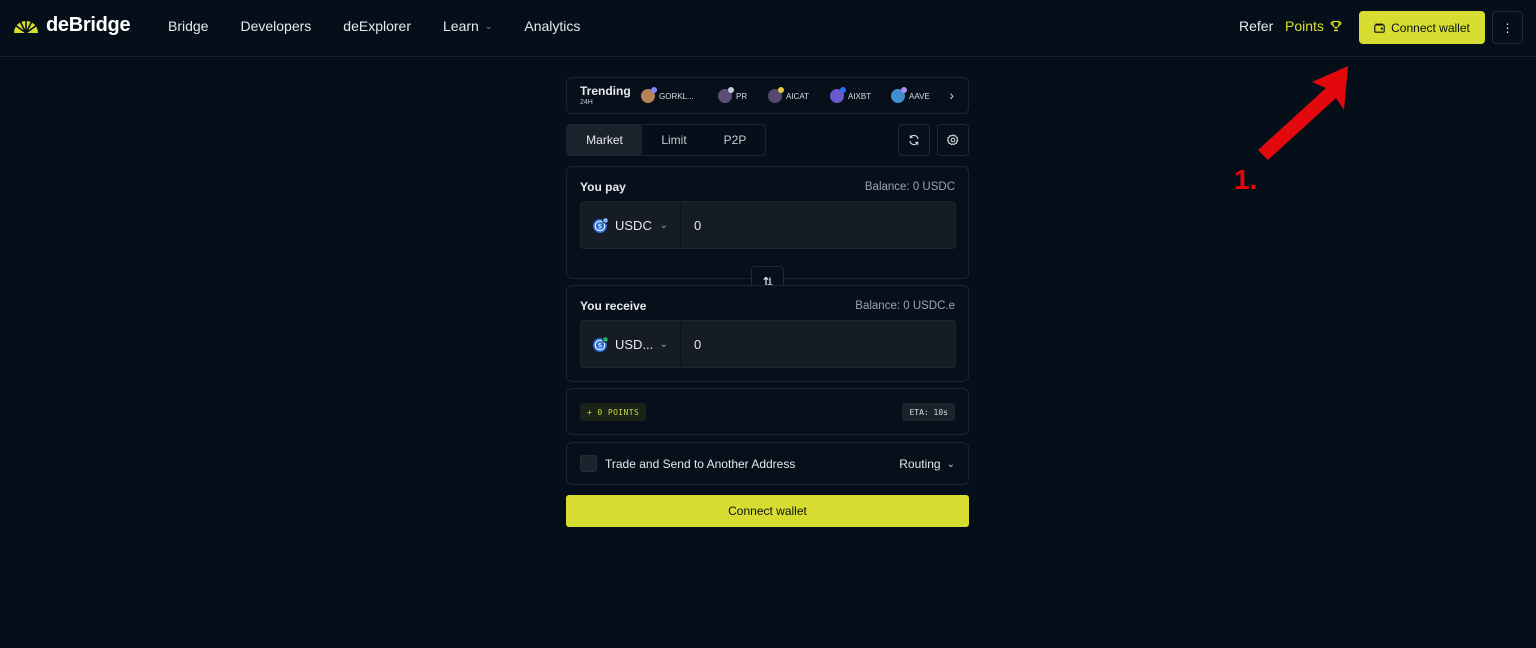  I want to click on tab-limit: Limit, so click(674, 140).